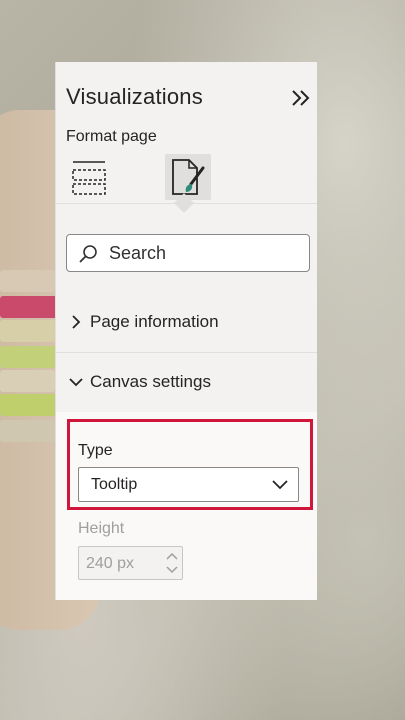 This screenshot has height=720, width=405. What do you see at coordinates (150, 381) in the screenshot?
I see `section-label: Canvas settings` at bounding box center [150, 381].